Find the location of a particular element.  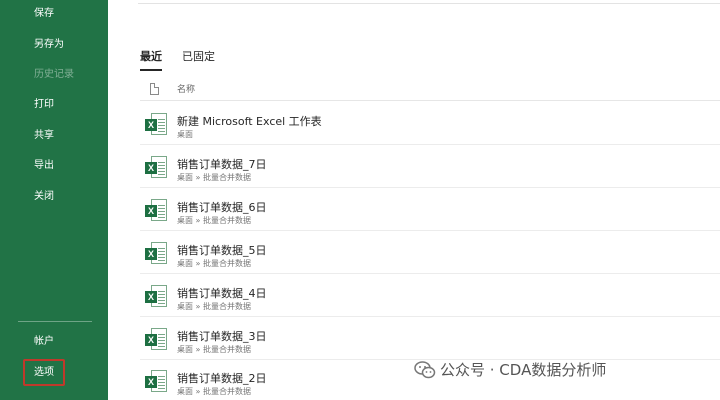

file-name: 销售订单数据_7日 is located at coordinates (222, 164).